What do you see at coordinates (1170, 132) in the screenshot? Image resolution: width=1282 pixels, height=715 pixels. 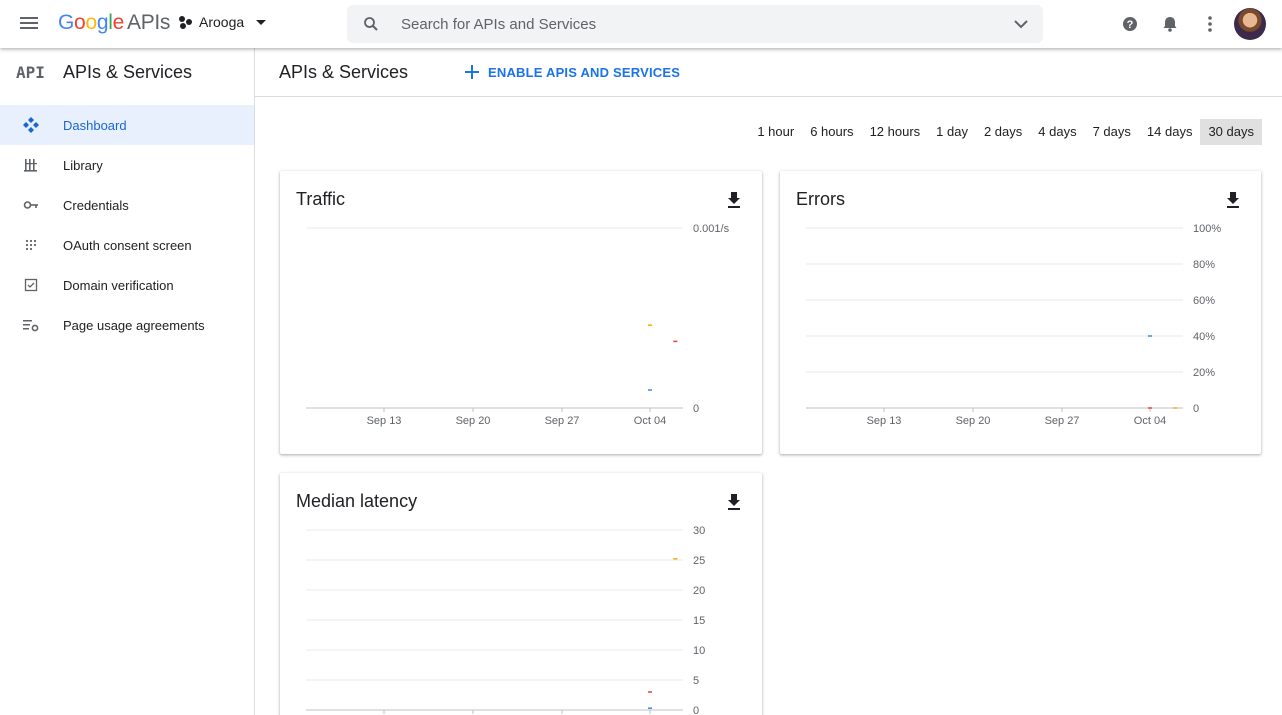 I see `range-14-days: 14 days` at bounding box center [1170, 132].